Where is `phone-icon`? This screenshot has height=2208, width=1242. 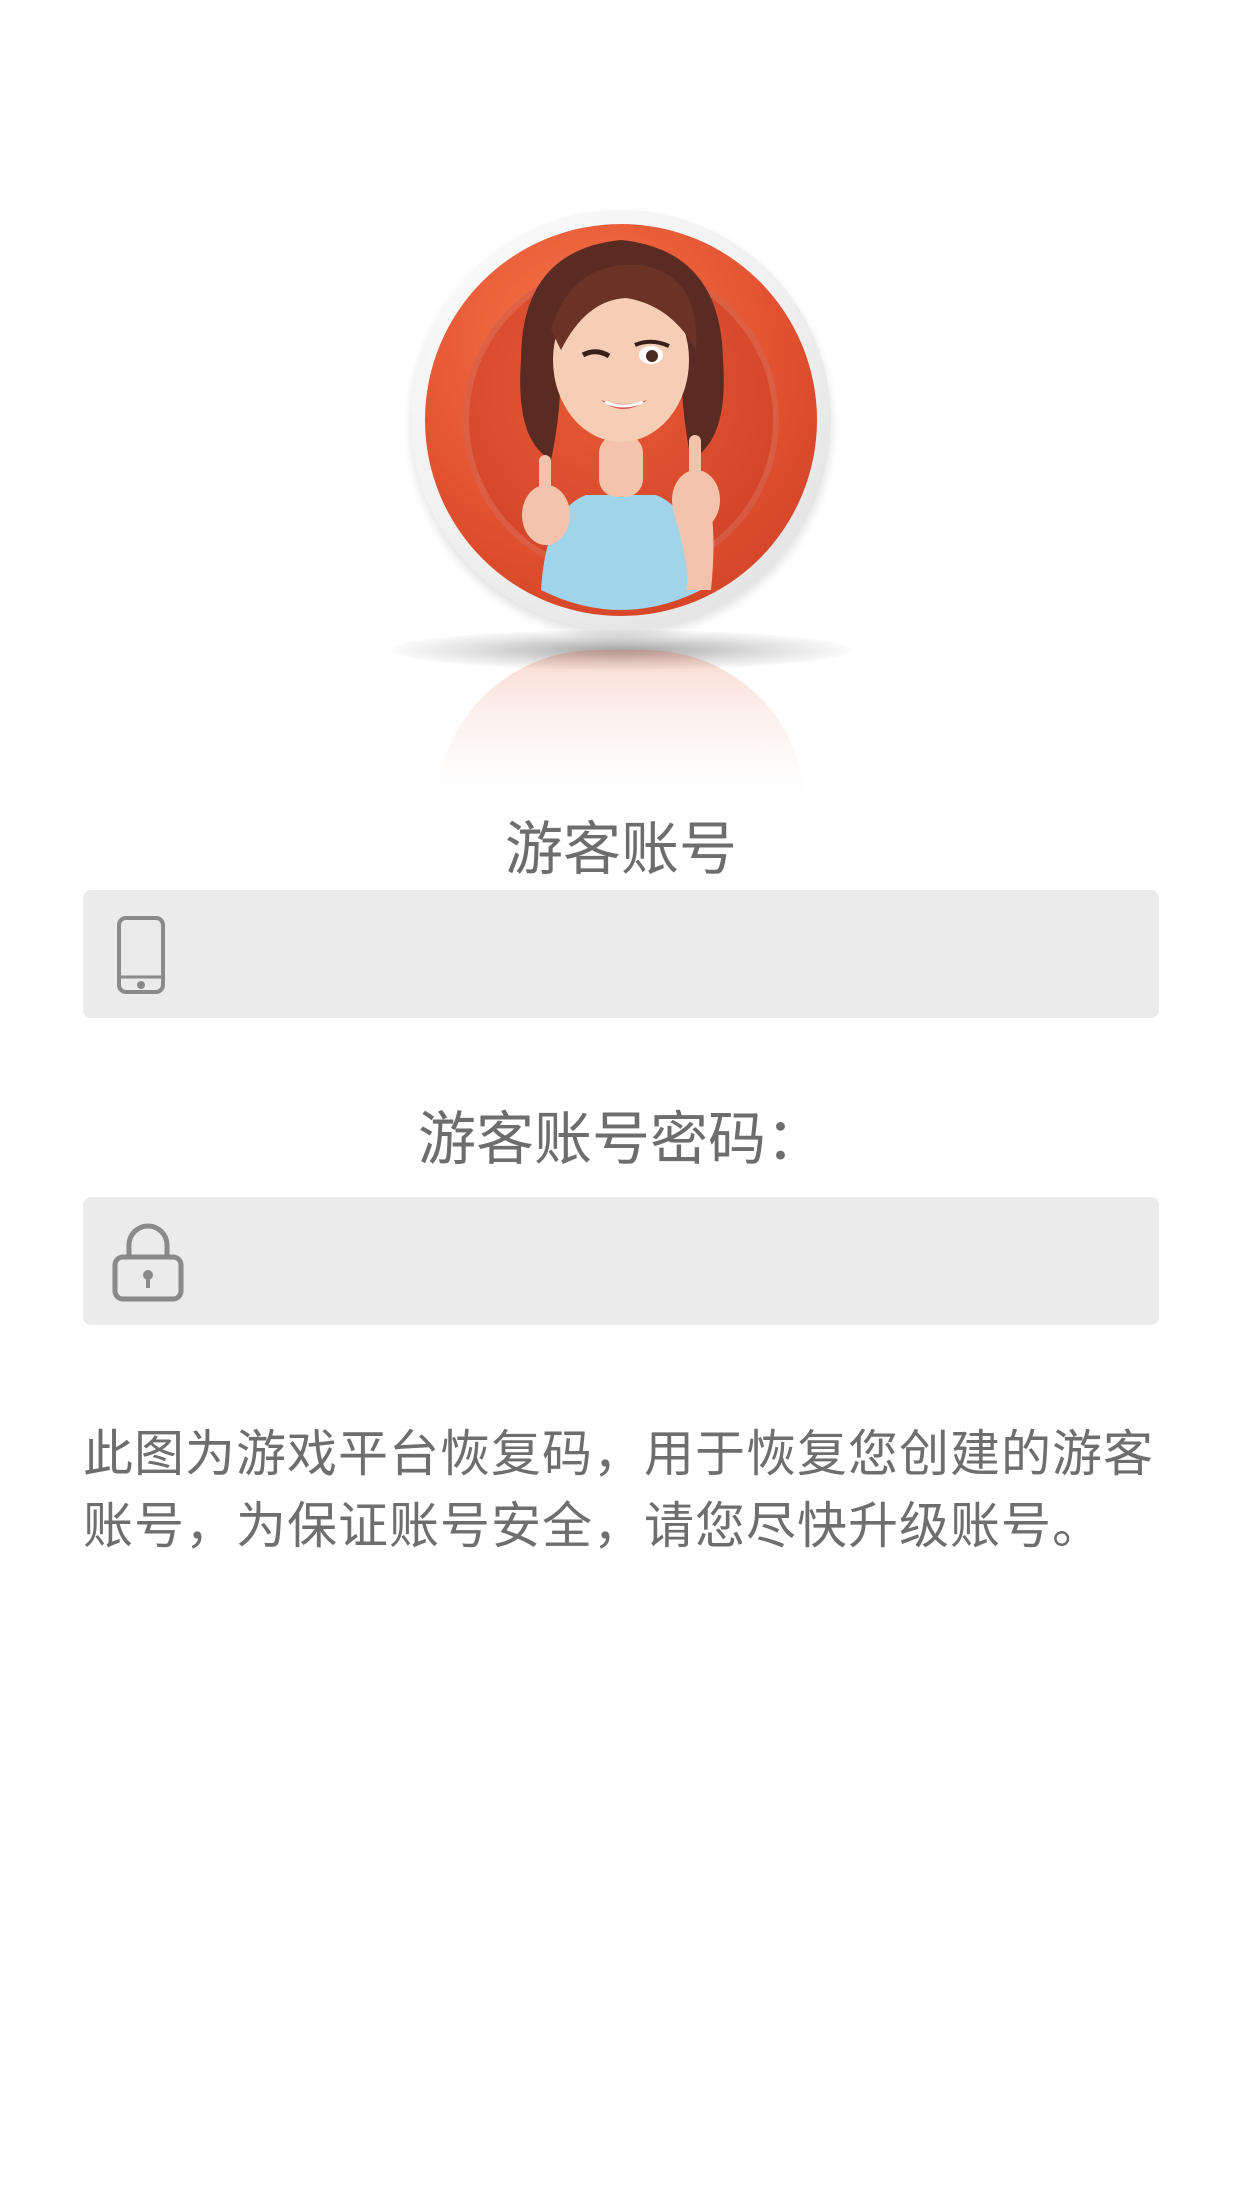
phone-icon is located at coordinates (141, 955).